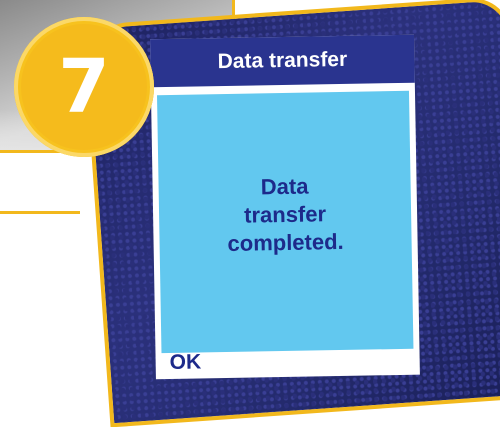 This screenshot has height=427, width=500. What do you see at coordinates (185, 362) in the screenshot?
I see `ok-button: OK` at bounding box center [185, 362].